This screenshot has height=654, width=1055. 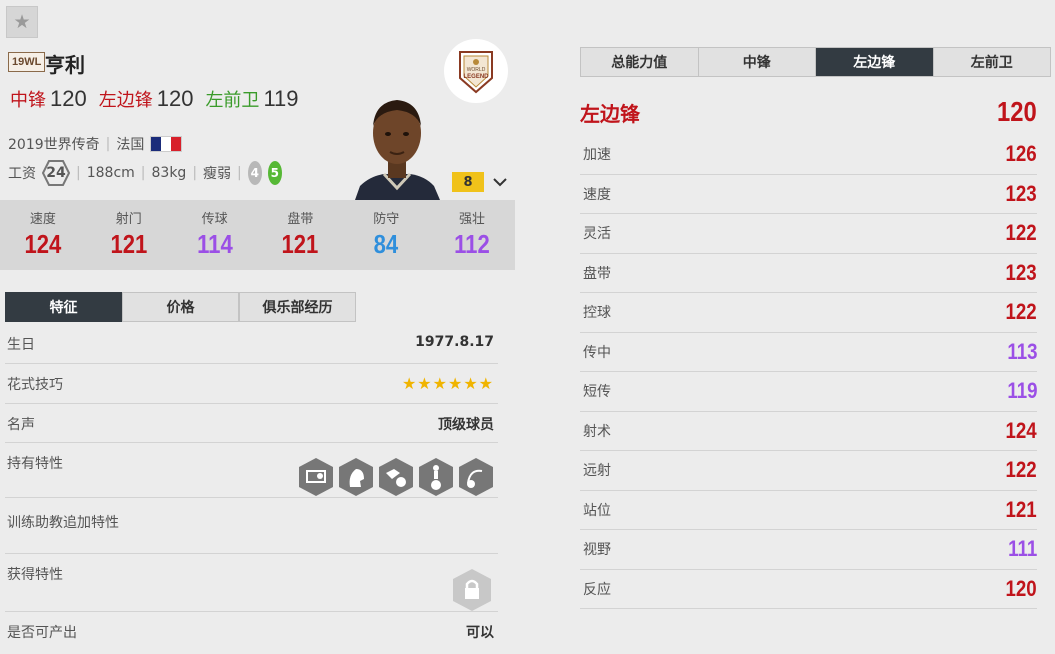 I want to click on speed-dribbler-trait-icon, so click(x=396, y=477).